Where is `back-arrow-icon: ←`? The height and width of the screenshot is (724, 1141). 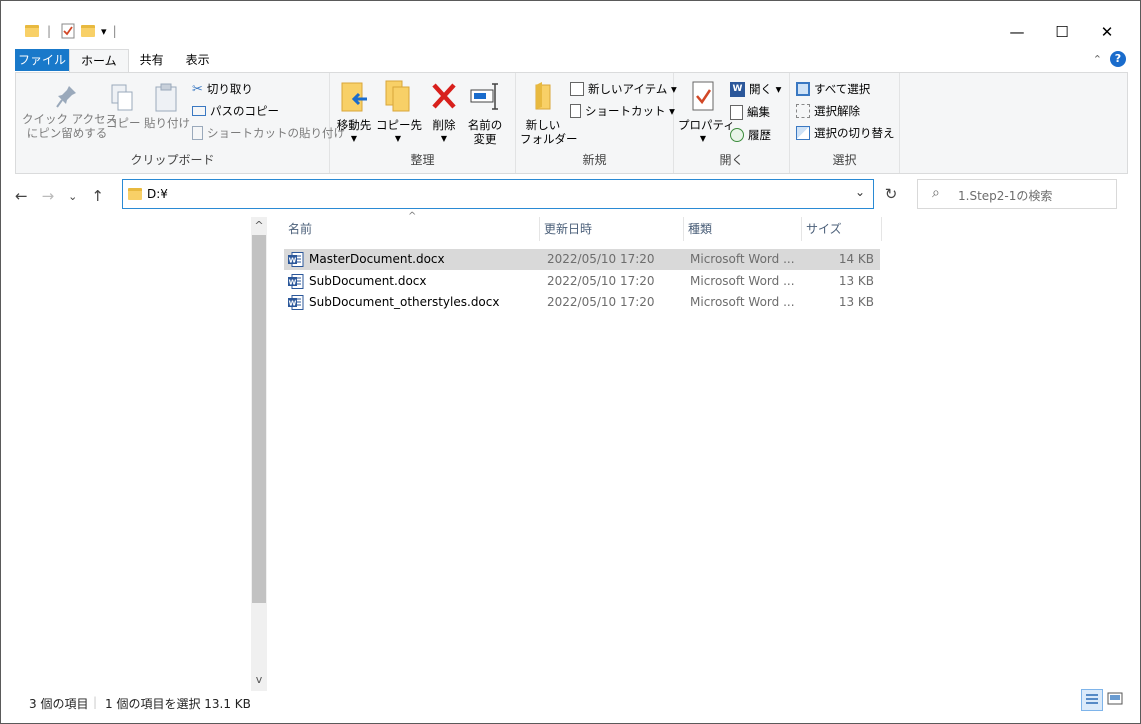
back-arrow-icon: ← is located at coordinates (21, 196).